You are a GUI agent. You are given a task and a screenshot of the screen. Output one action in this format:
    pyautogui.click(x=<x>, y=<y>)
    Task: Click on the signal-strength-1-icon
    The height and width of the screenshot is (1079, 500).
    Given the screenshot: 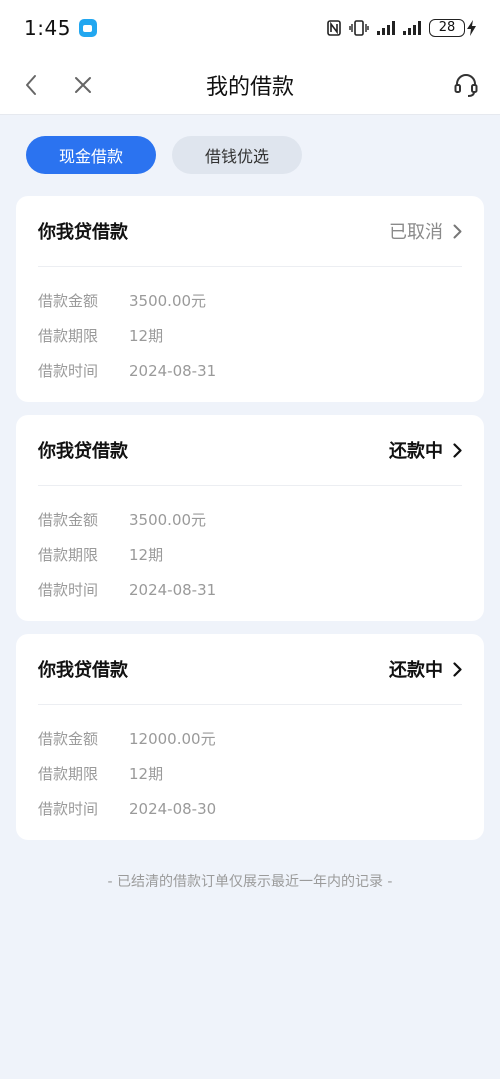 What is the action you would take?
    pyautogui.click(x=386, y=28)
    